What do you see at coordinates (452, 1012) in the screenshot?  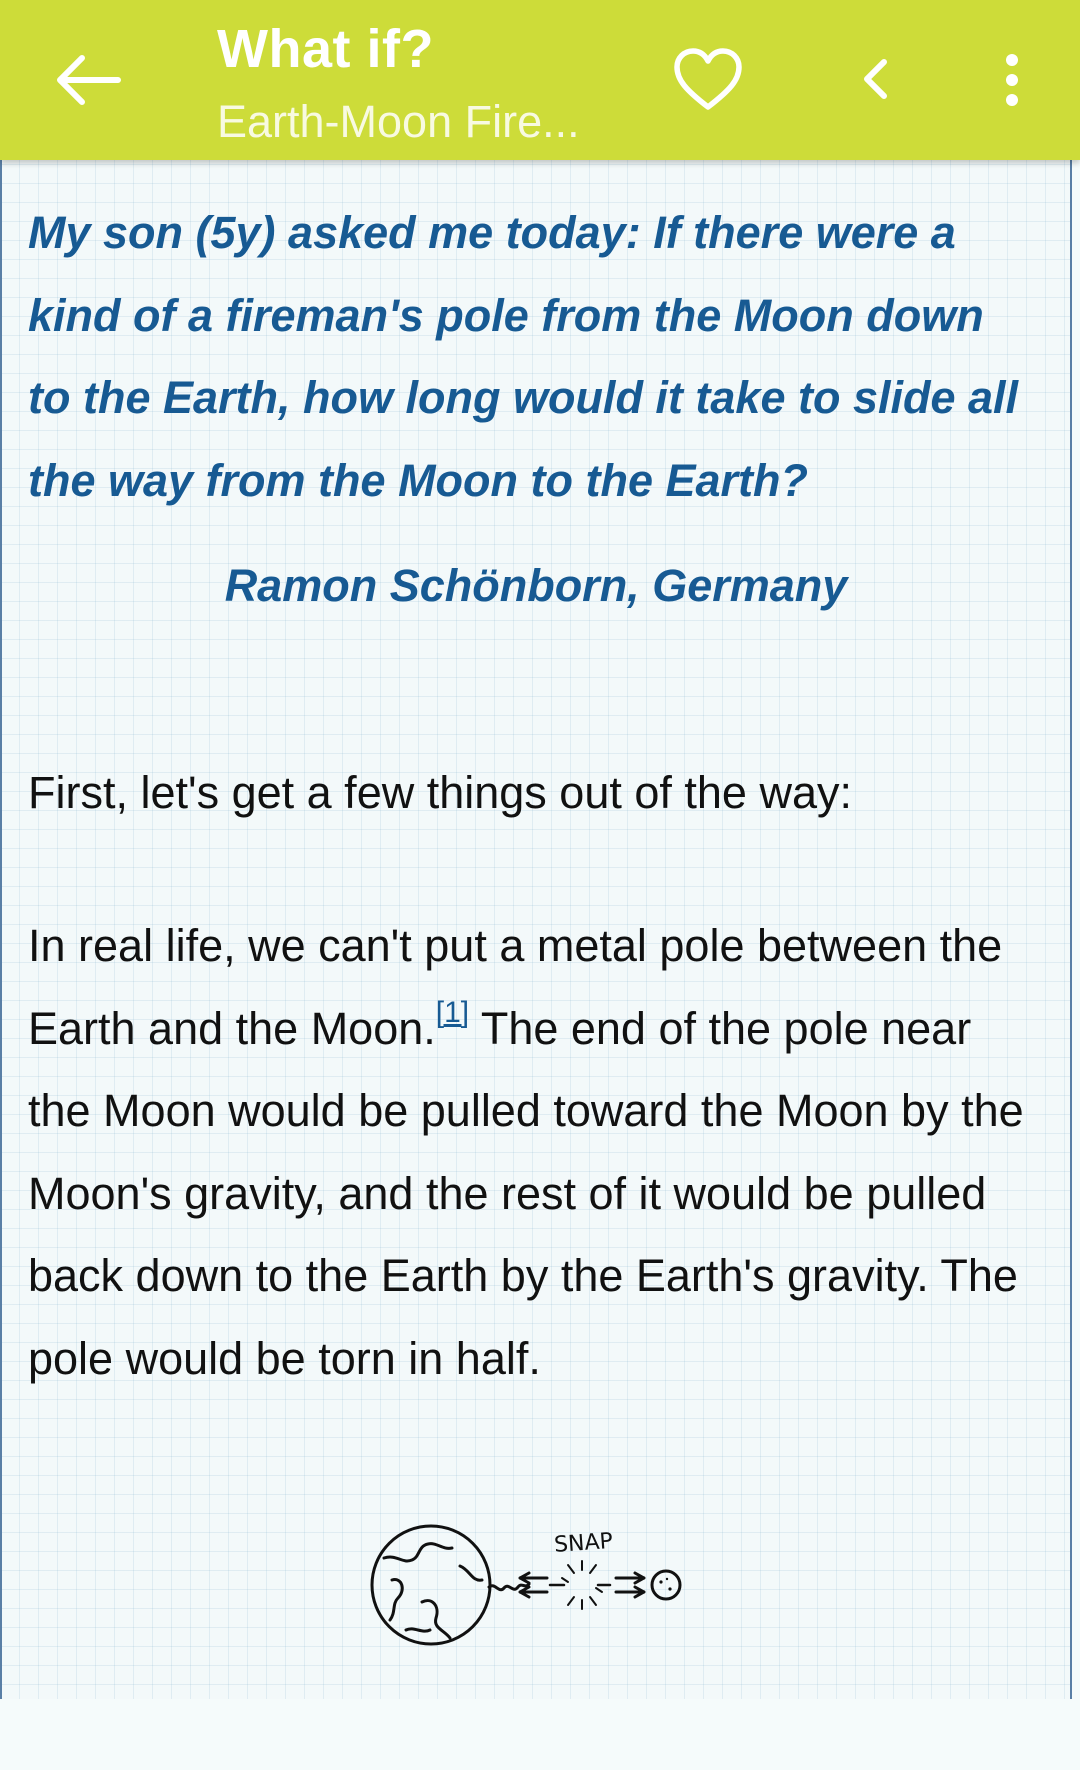 I see `footnote-link: [1]` at bounding box center [452, 1012].